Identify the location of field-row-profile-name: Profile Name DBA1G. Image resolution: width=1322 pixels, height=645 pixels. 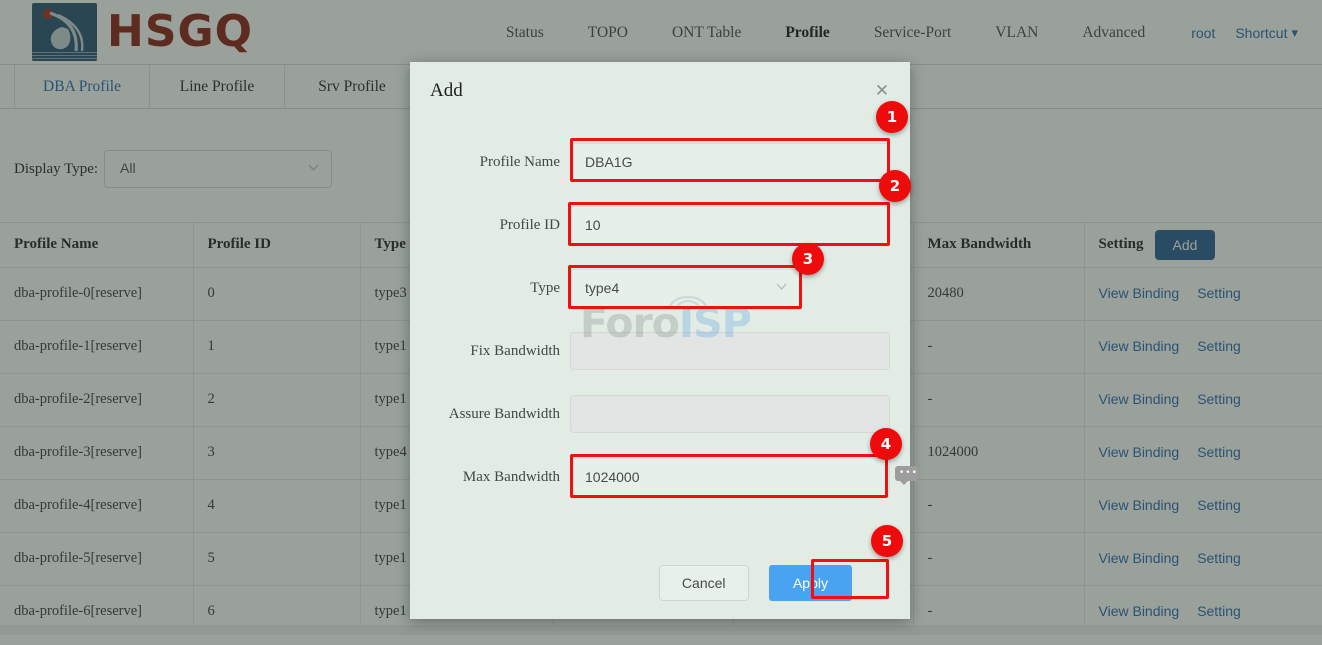
(660, 169).